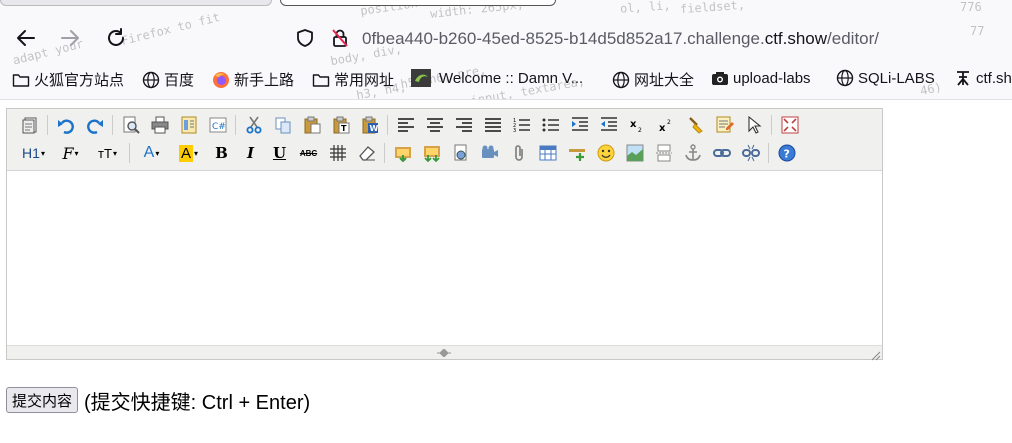 The height and width of the screenshot is (443, 1012). I want to click on tab-strip, so click(506, 4).